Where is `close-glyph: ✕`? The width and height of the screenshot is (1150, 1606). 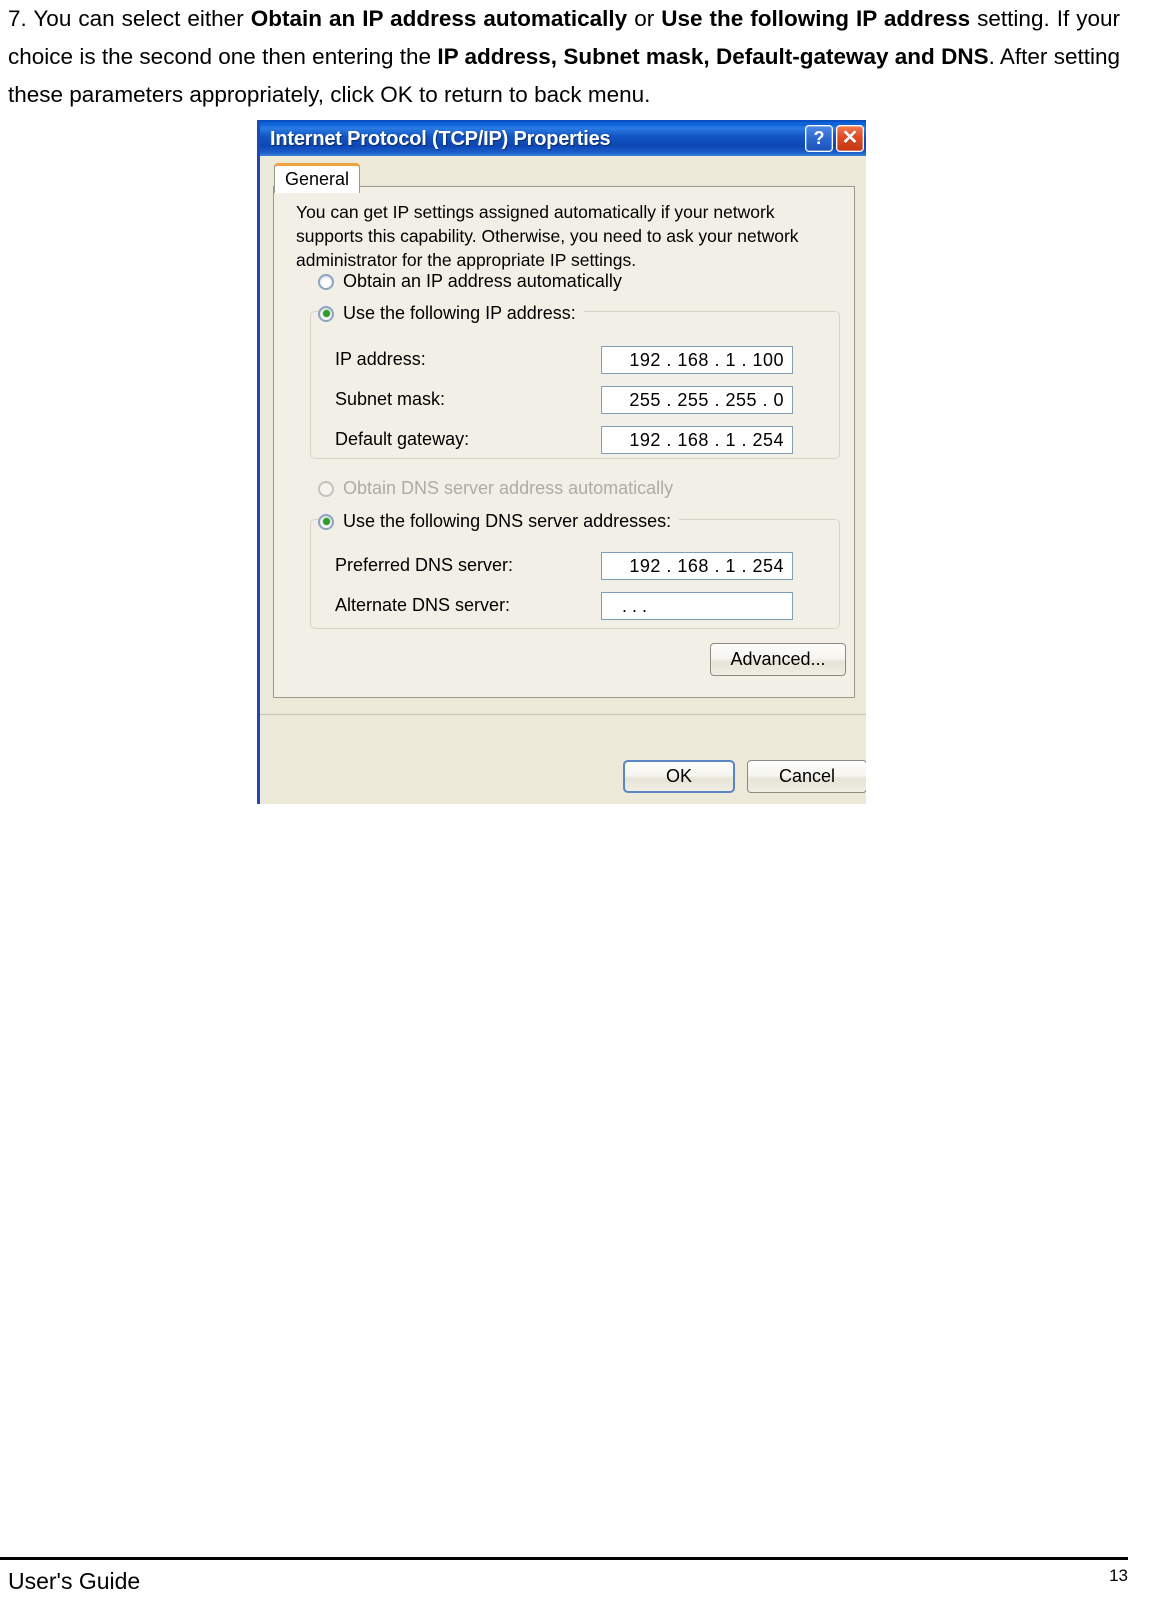 close-glyph: ✕ is located at coordinates (850, 137).